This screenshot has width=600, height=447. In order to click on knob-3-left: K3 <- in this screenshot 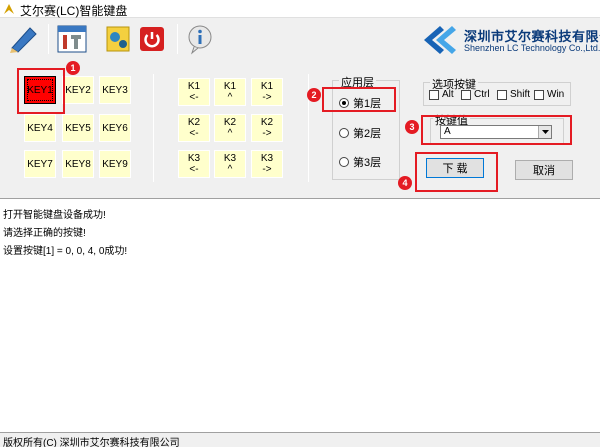, I will do `click(194, 164)`.